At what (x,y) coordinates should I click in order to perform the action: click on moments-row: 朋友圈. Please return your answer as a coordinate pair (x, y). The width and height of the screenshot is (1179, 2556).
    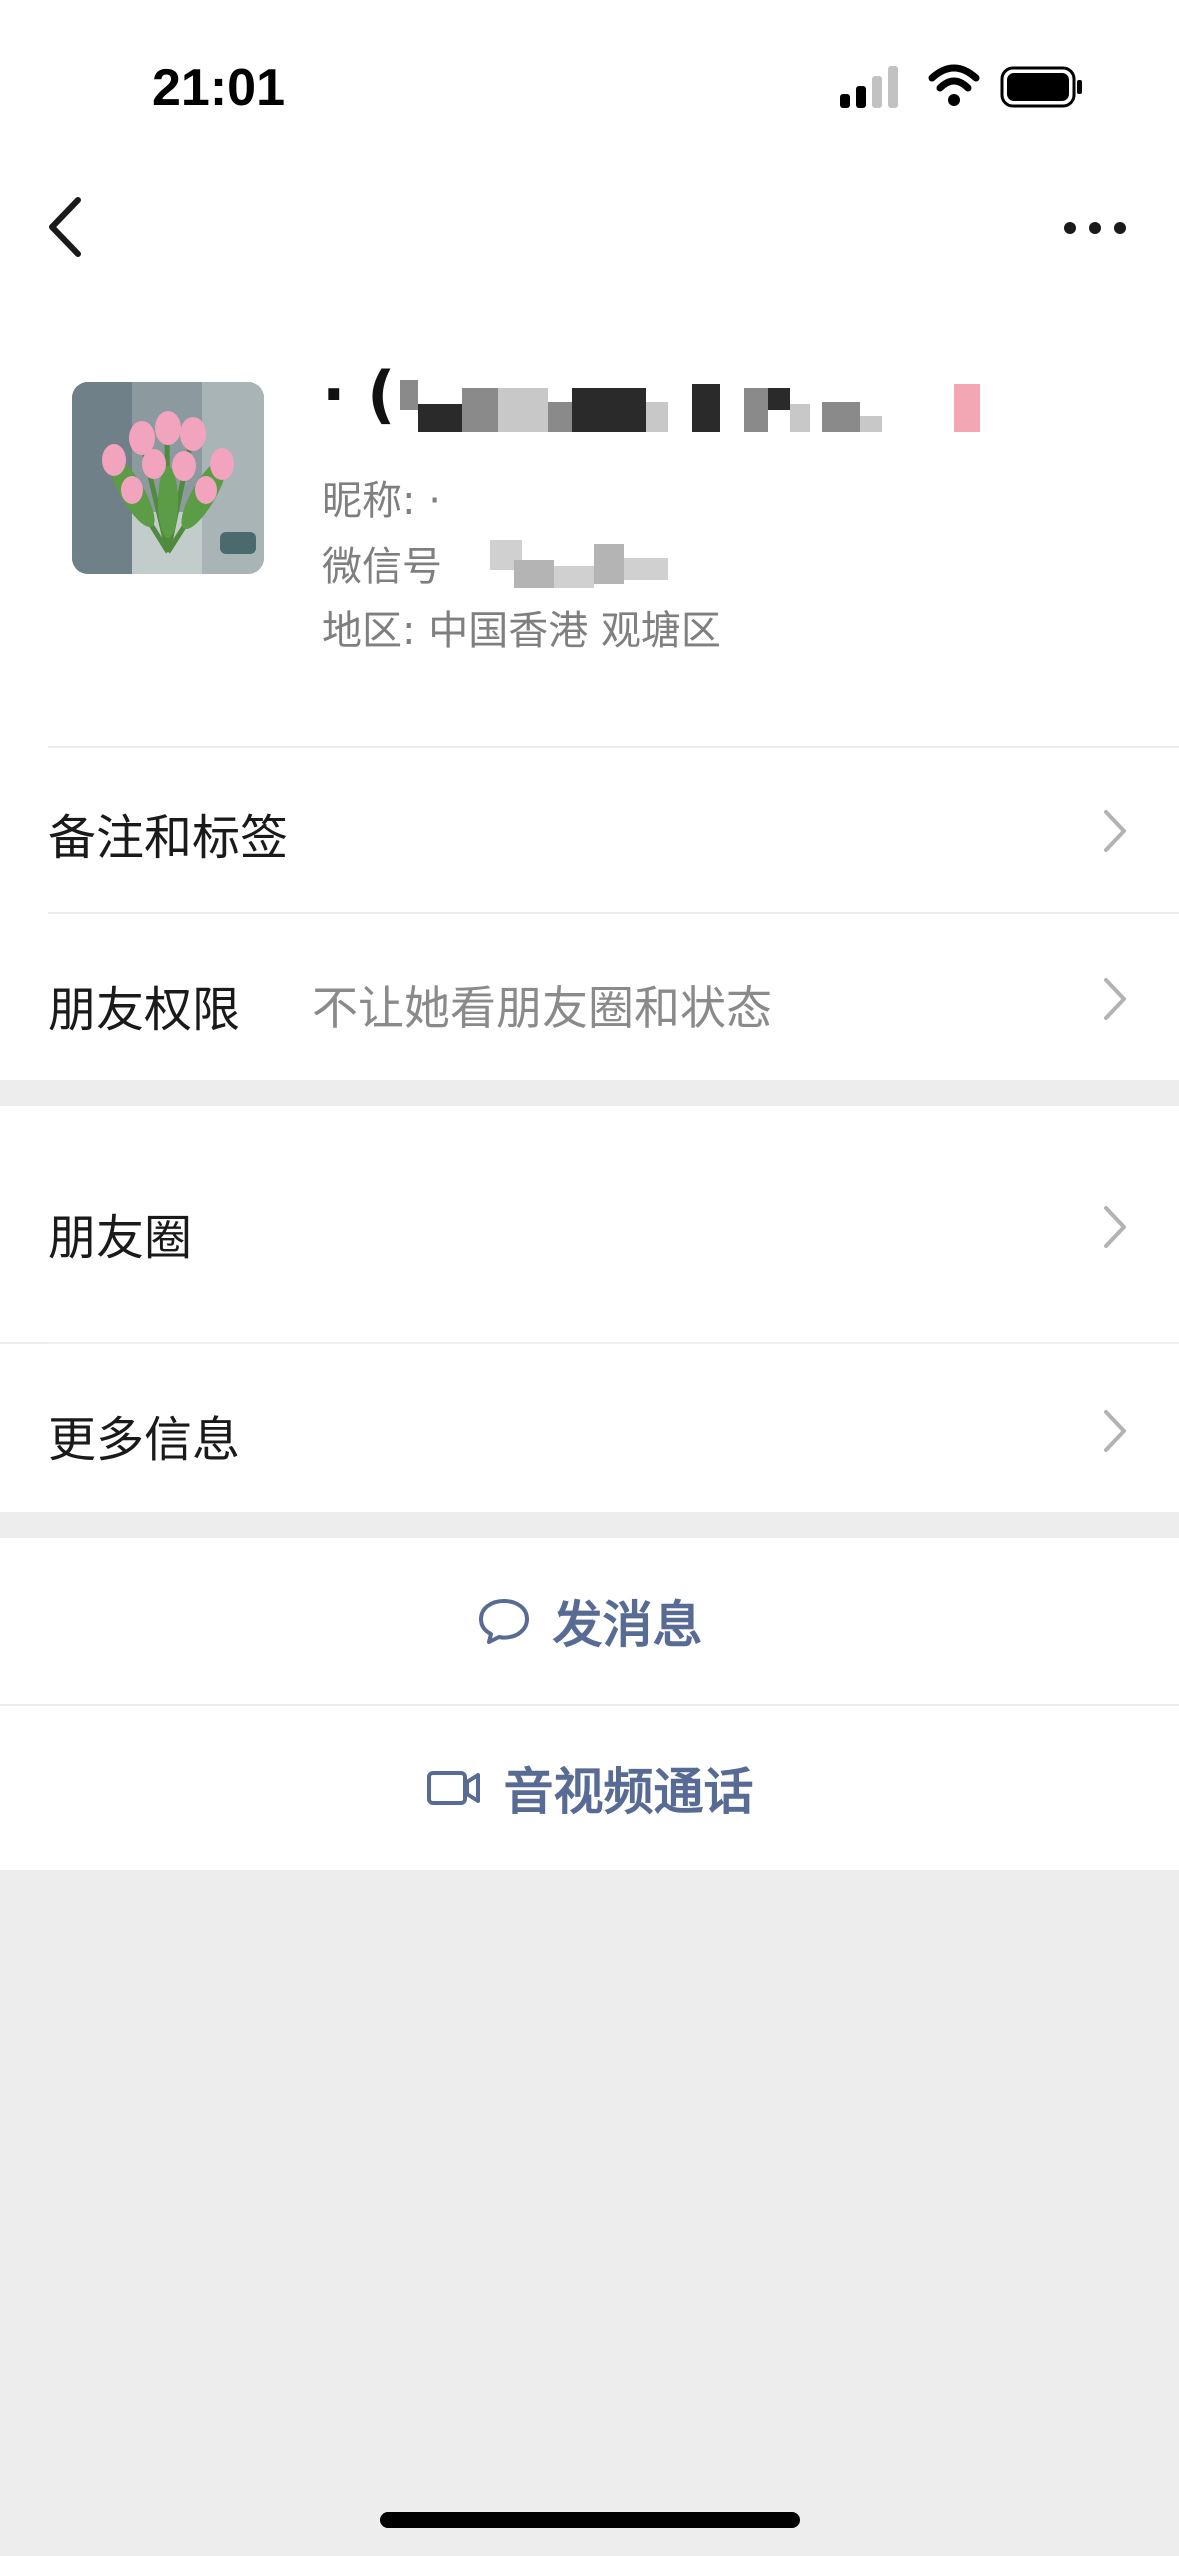
    Looking at the image, I should click on (589, 1224).